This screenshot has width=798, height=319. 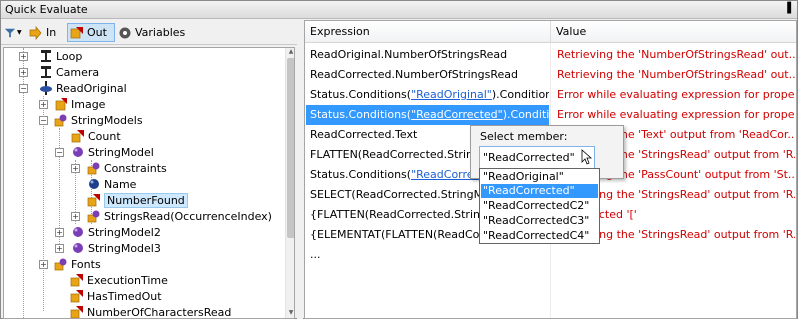 What do you see at coordinates (427, 55) in the screenshot?
I see `expression-cell: ReadOriginal.NumberOfStringsRead` at bounding box center [427, 55].